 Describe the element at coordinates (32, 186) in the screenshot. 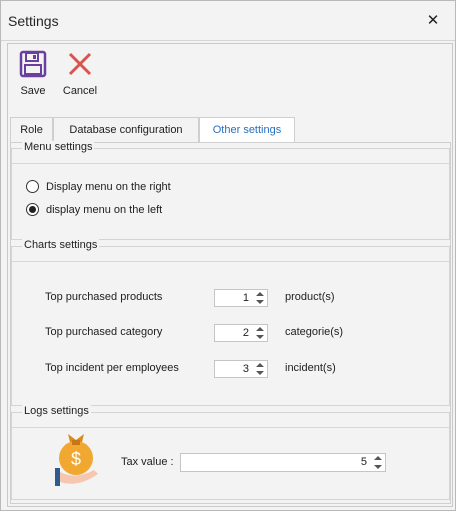

I see `radio-circle` at that location.